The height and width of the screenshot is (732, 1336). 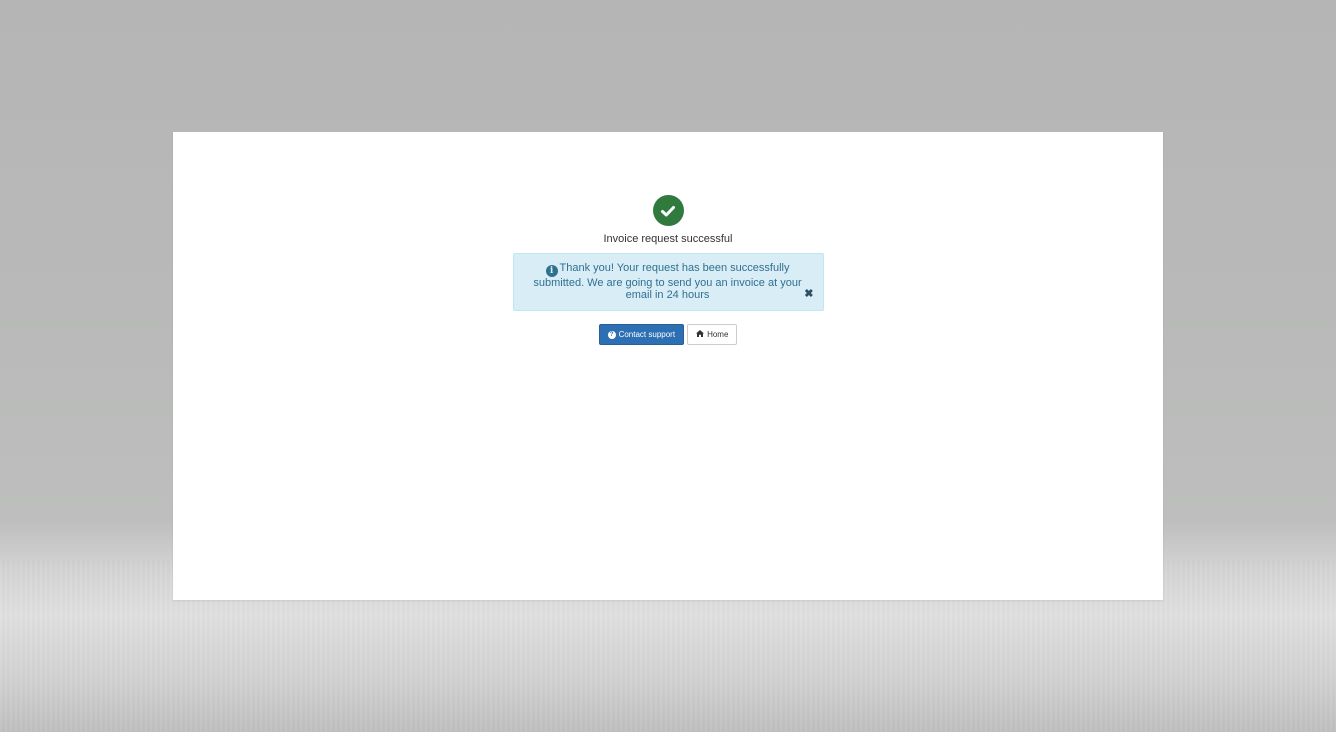 I want to click on question-circle-icon: ?, so click(x=611, y=334).